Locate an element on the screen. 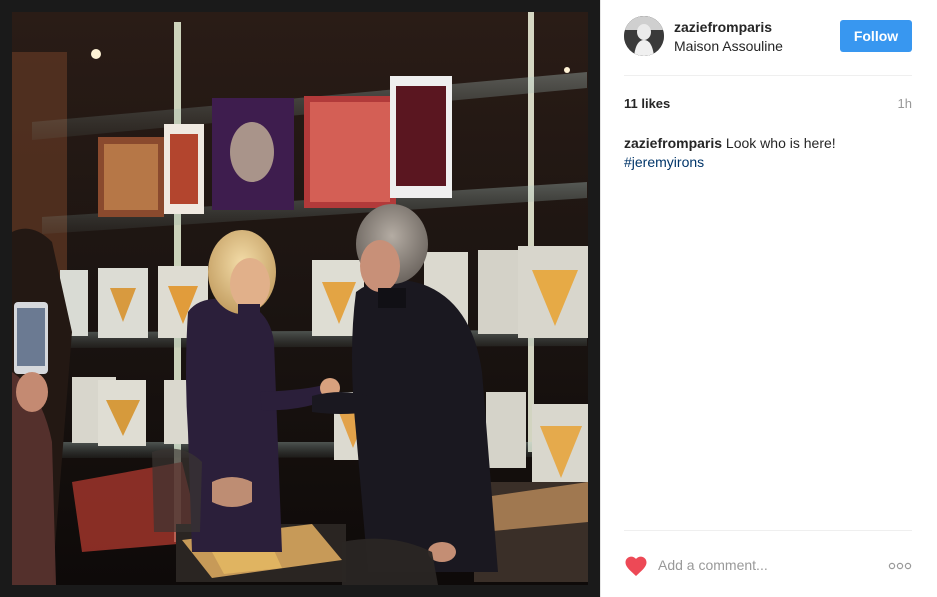 Image resolution: width=937 pixels, height=597 pixels. avatar is located at coordinates (644, 36).